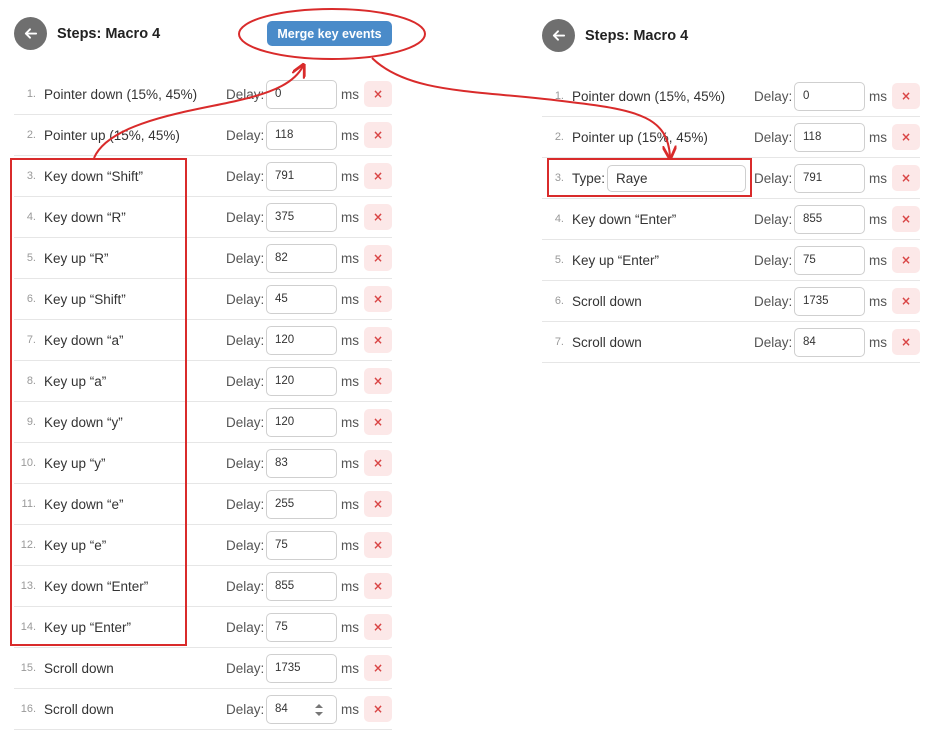  I want to click on step-label: Key down “Enter”, so click(96, 586).